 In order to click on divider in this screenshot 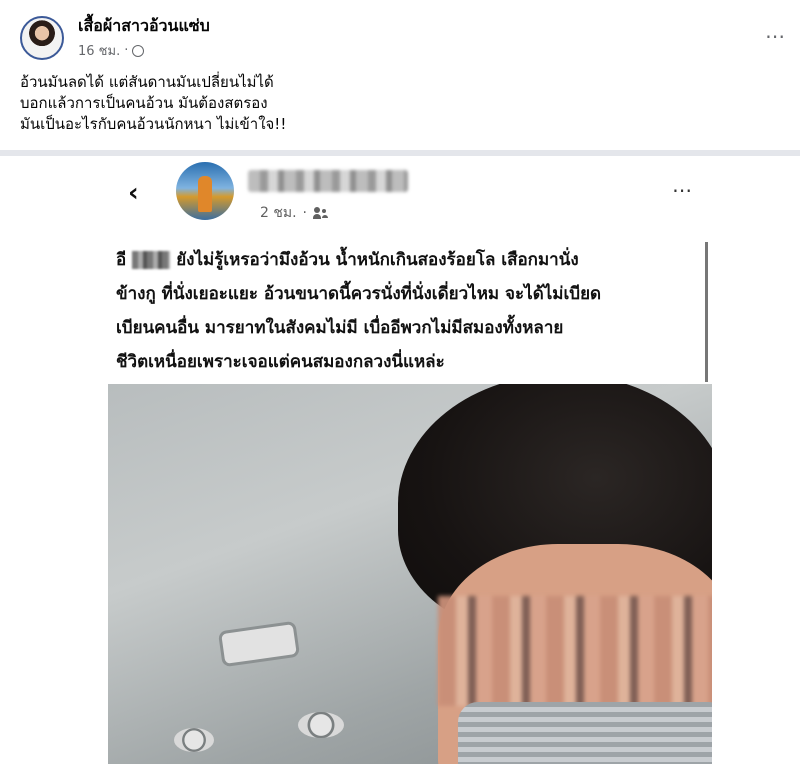, I will do `click(400, 153)`.